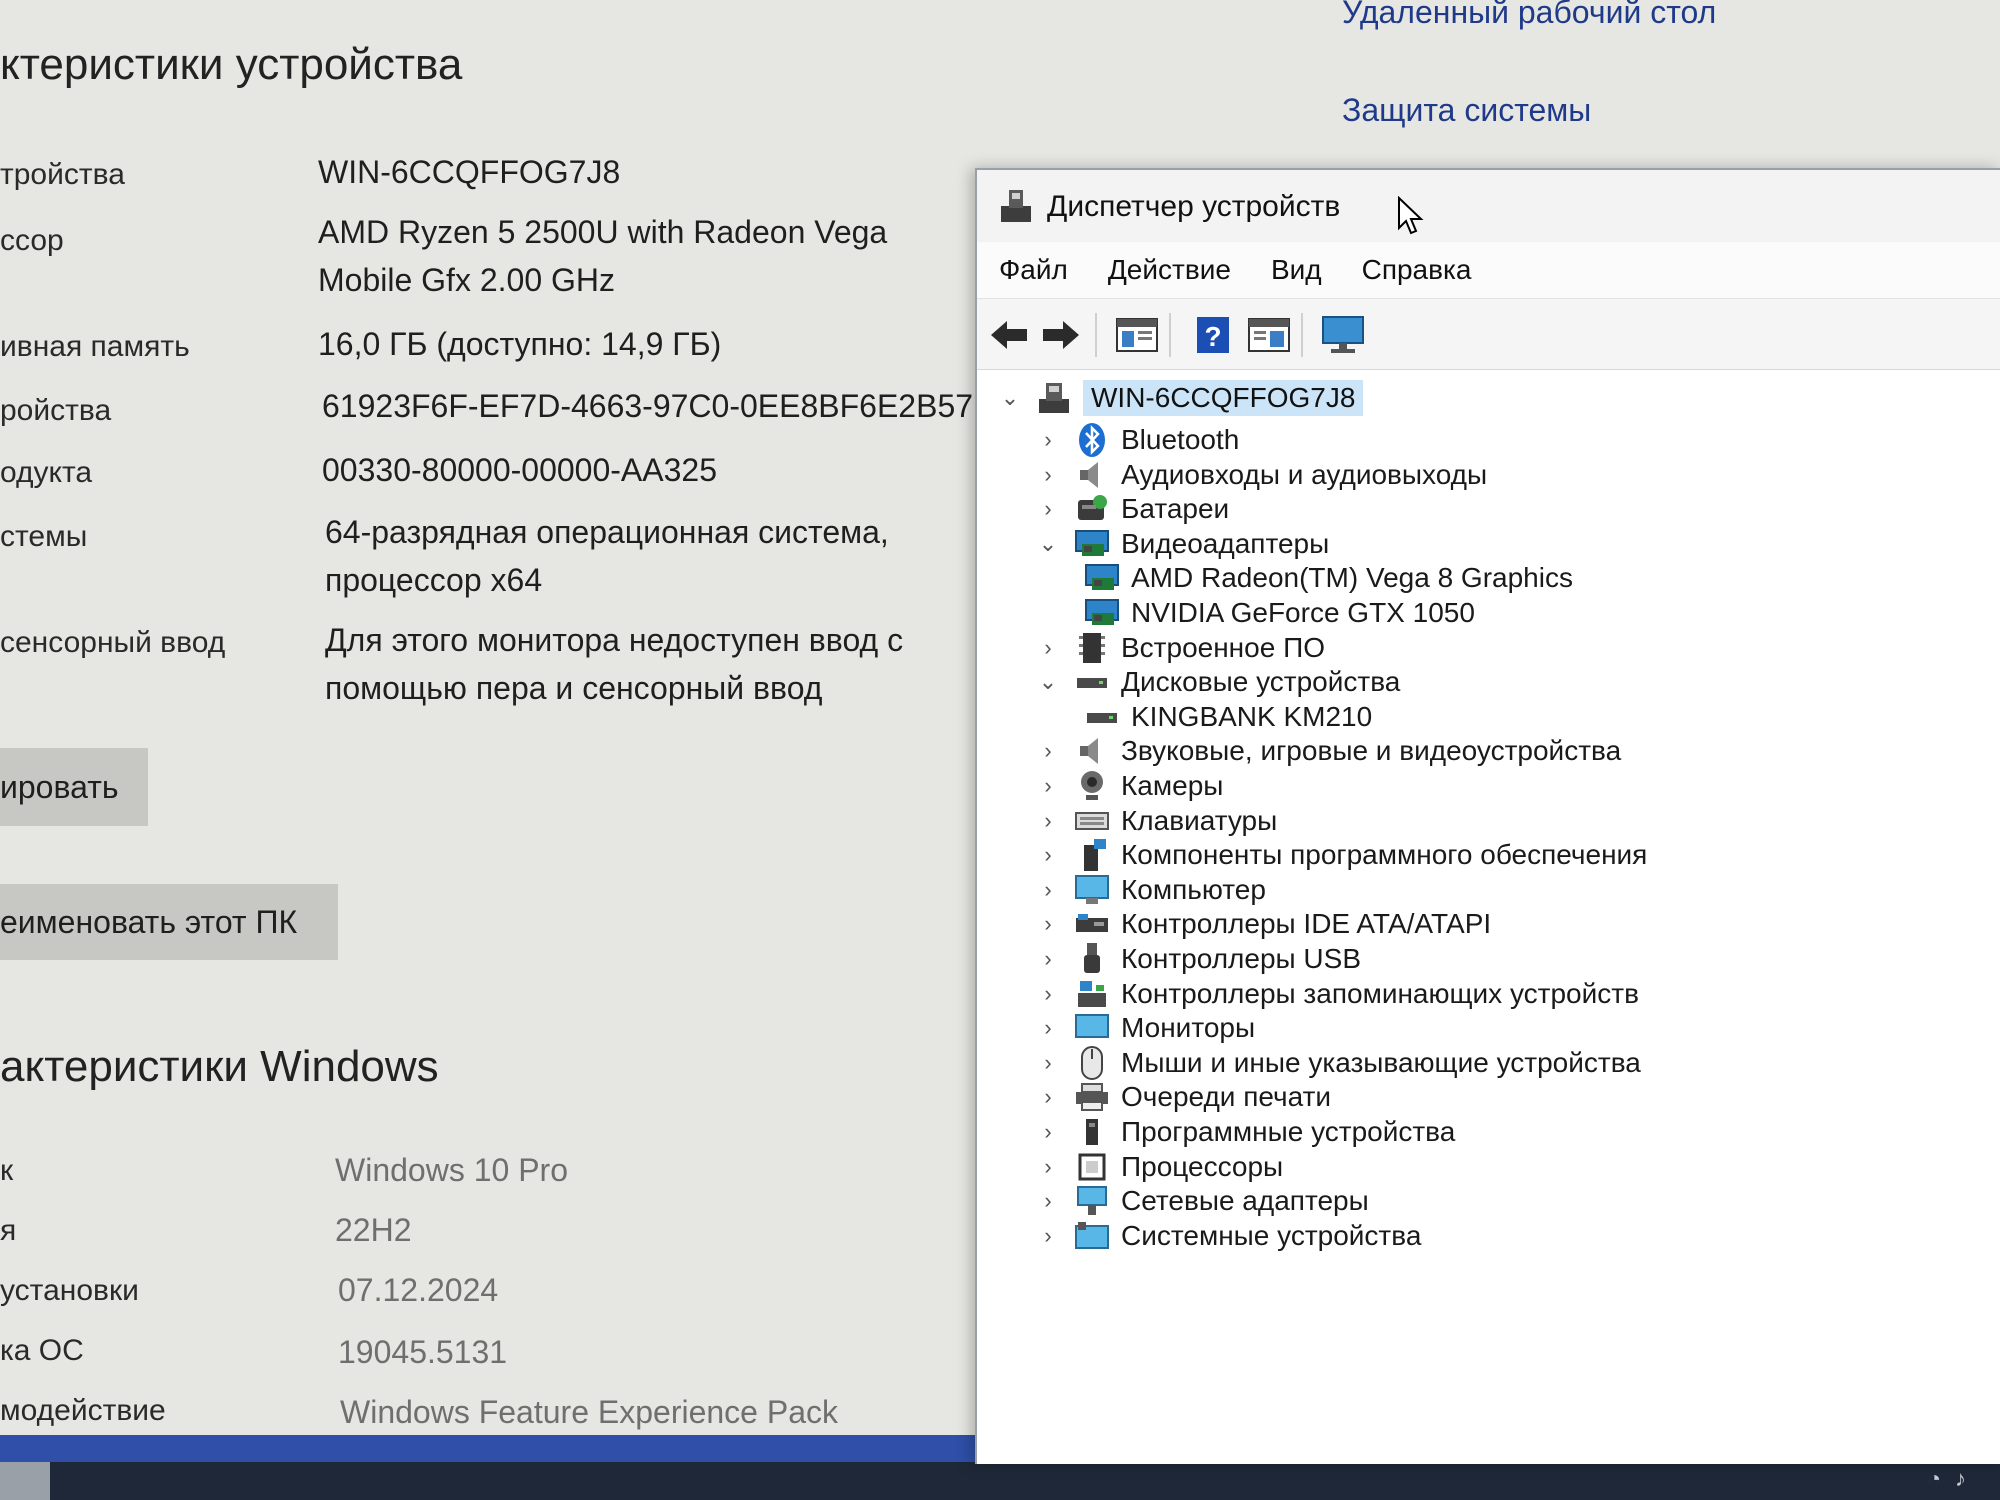 The height and width of the screenshot is (1500, 2000). What do you see at coordinates (1381, 1062) in the screenshot?
I see `tree-item-label: Мыши и иные указывающие устройства` at bounding box center [1381, 1062].